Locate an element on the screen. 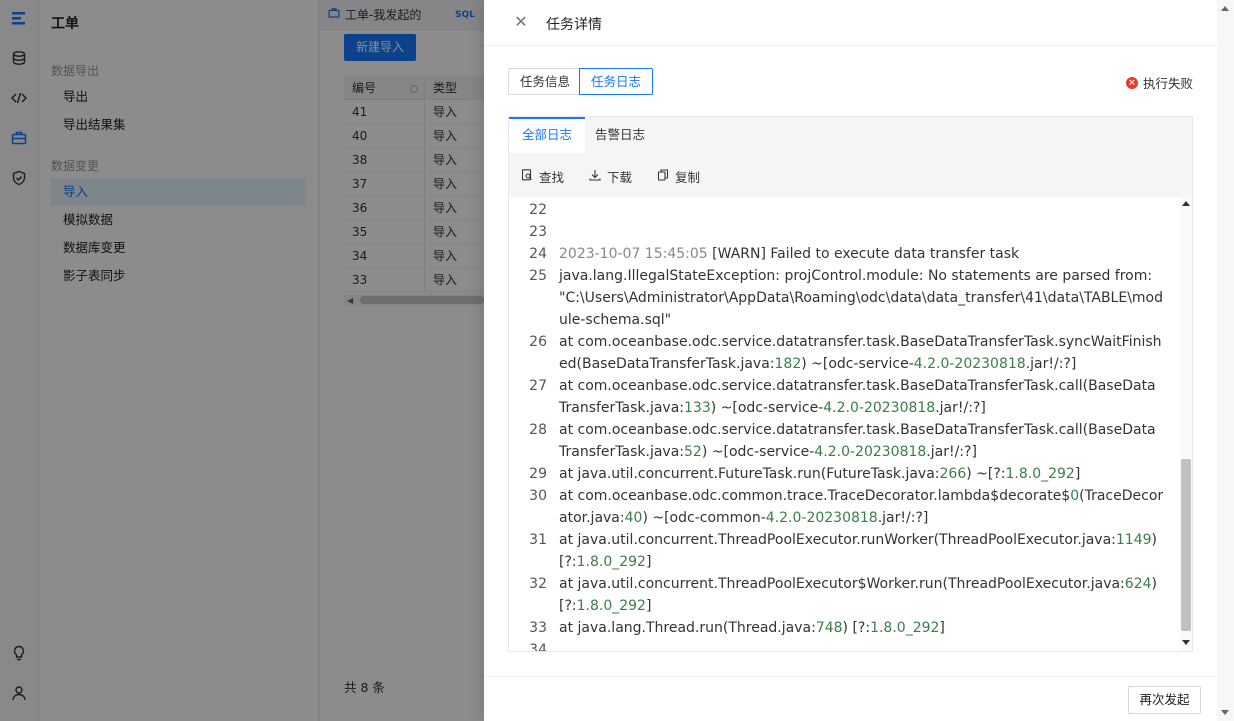  scroll-thumb is located at coordinates (1186, 545).